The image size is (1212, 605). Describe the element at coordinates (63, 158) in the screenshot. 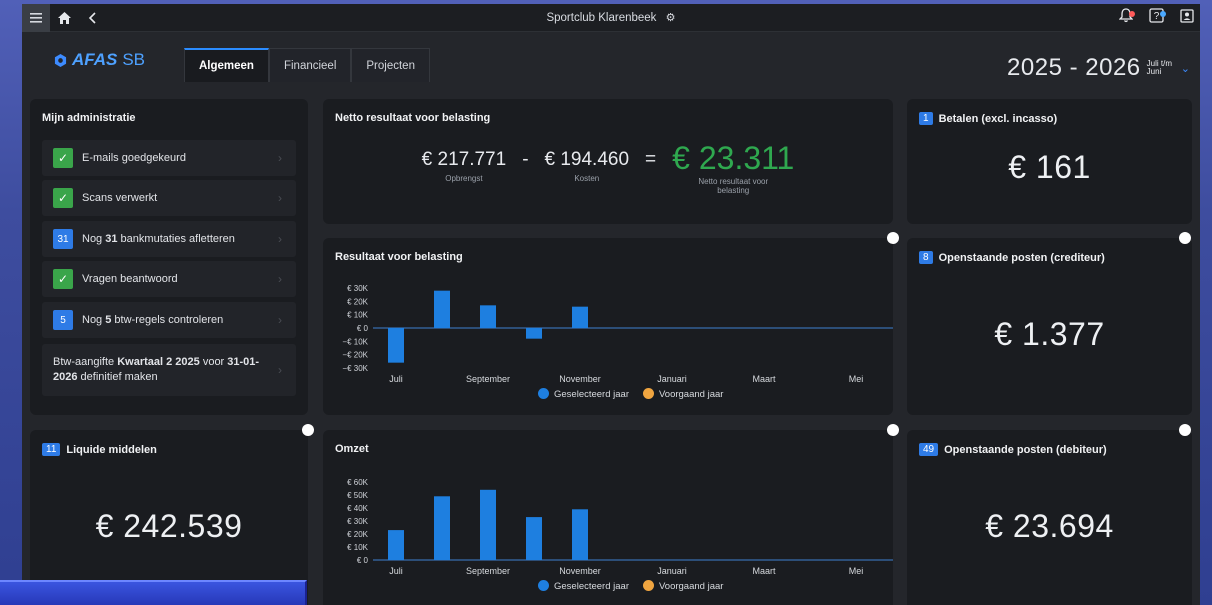

I see `check-icon: ✓` at that location.